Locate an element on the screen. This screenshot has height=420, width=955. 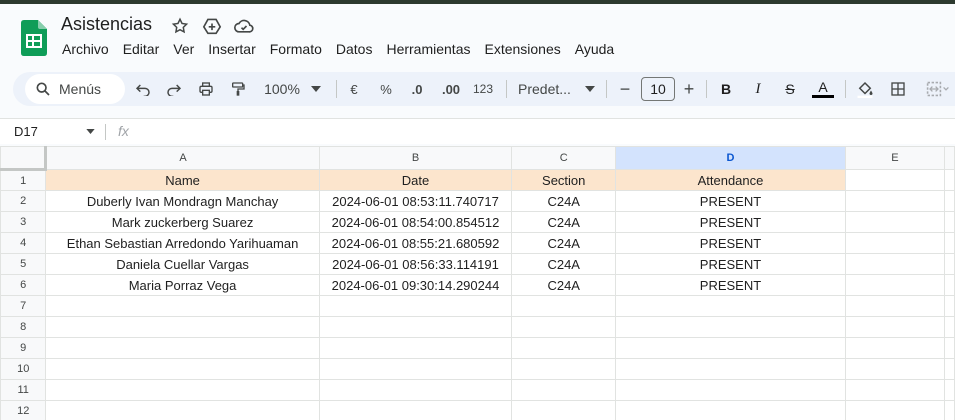
row-header: 3 is located at coordinates (23, 222).